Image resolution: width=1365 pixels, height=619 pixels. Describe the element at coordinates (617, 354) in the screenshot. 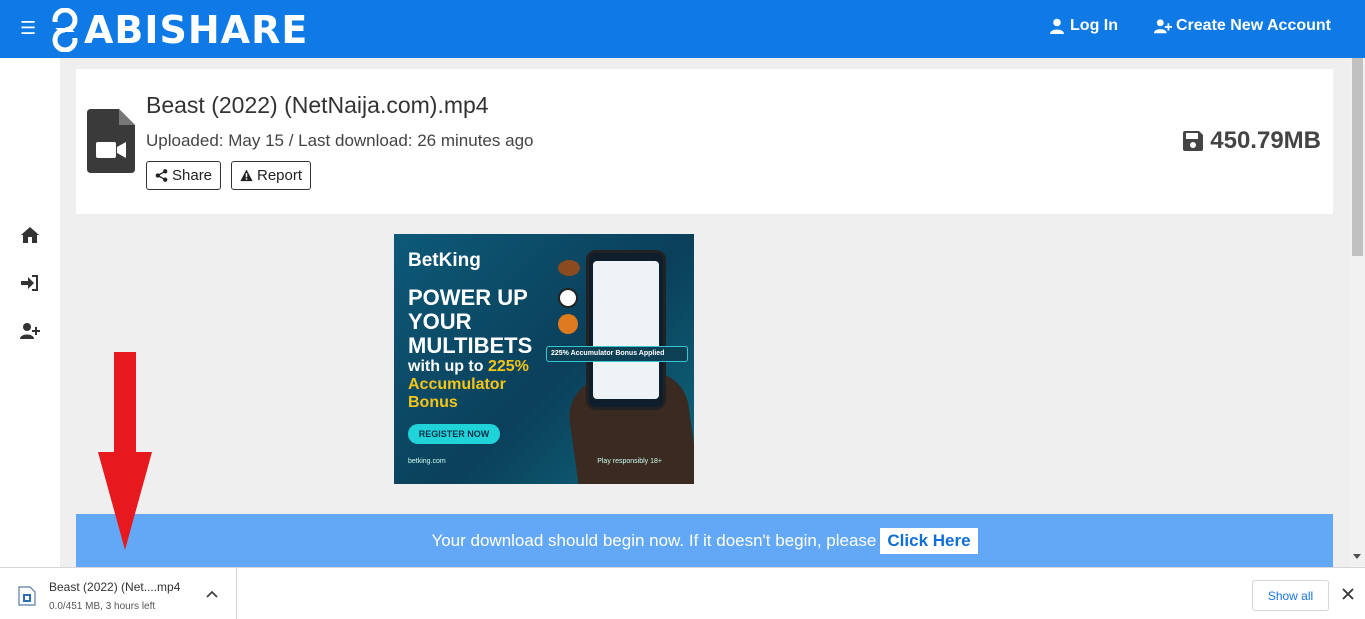

I see `ad-bonus-pill: 225% Accumulator Bonus Applied` at that location.